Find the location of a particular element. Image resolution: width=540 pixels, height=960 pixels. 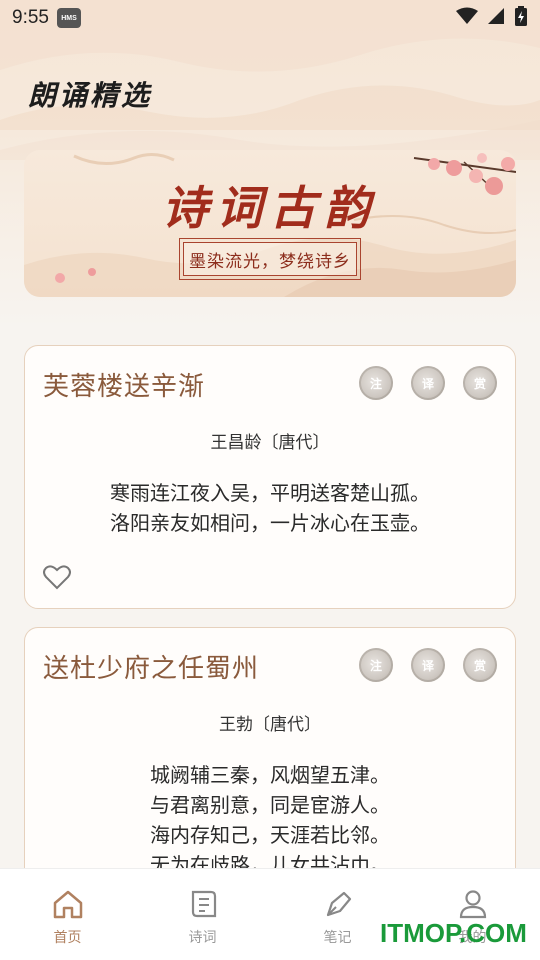

wifi-icon is located at coordinates (467, 18).